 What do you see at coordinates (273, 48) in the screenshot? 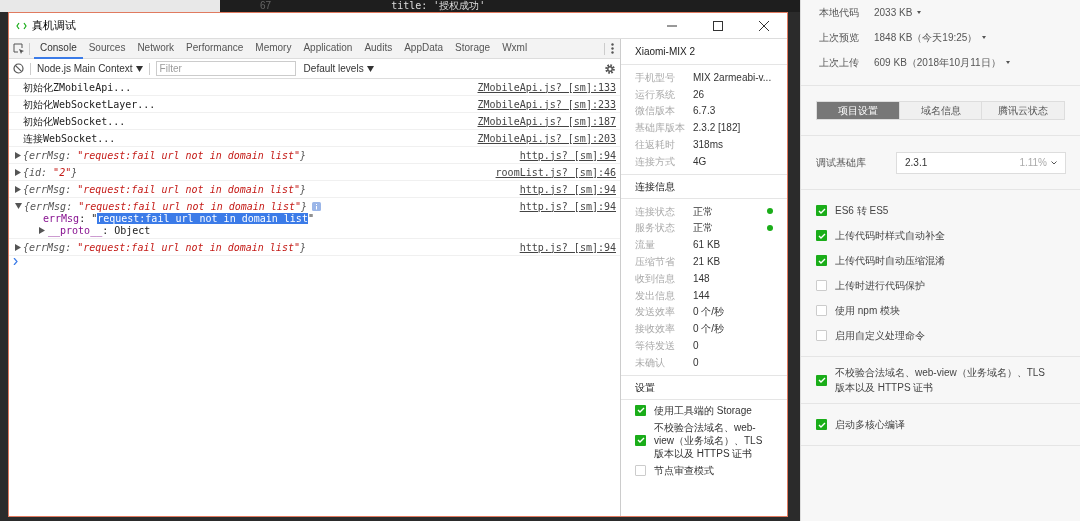
I see `tab: Memory` at bounding box center [273, 48].